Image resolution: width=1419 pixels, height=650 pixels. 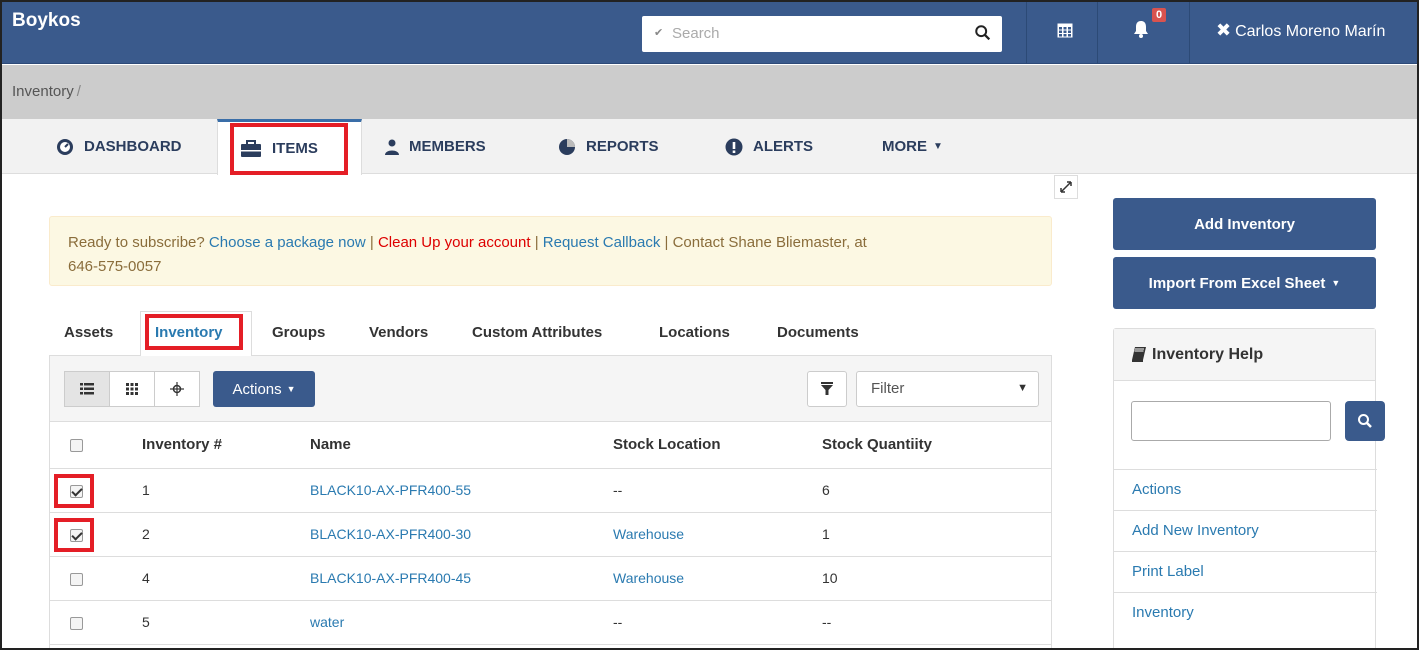 What do you see at coordinates (392, 147) in the screenshot?
I see `user-icon` at bounding box center [392, 147].